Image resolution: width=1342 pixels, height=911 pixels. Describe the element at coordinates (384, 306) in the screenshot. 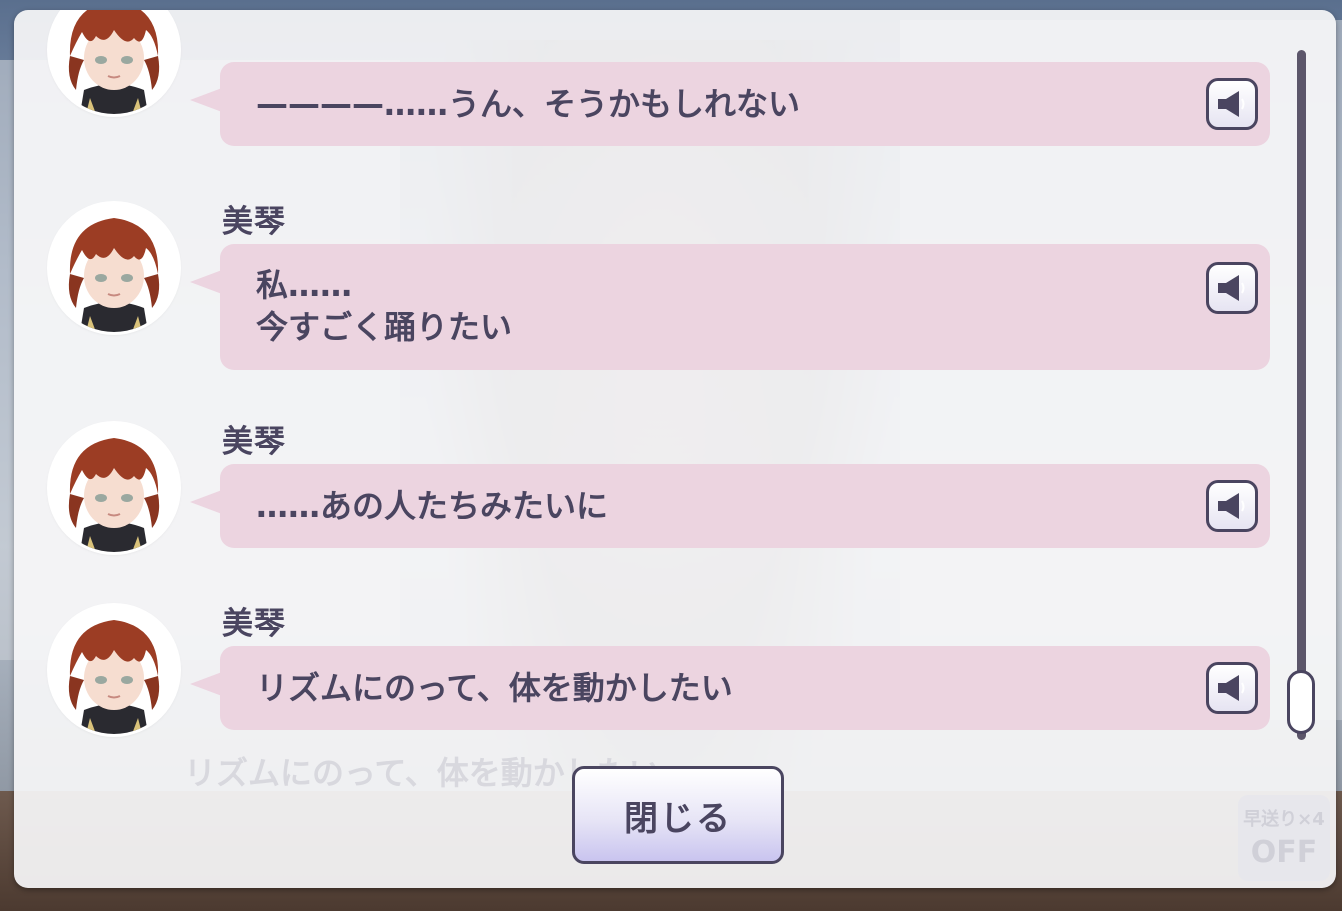

I see `message-text: 私…… 今すごく踊りたい` at that location.